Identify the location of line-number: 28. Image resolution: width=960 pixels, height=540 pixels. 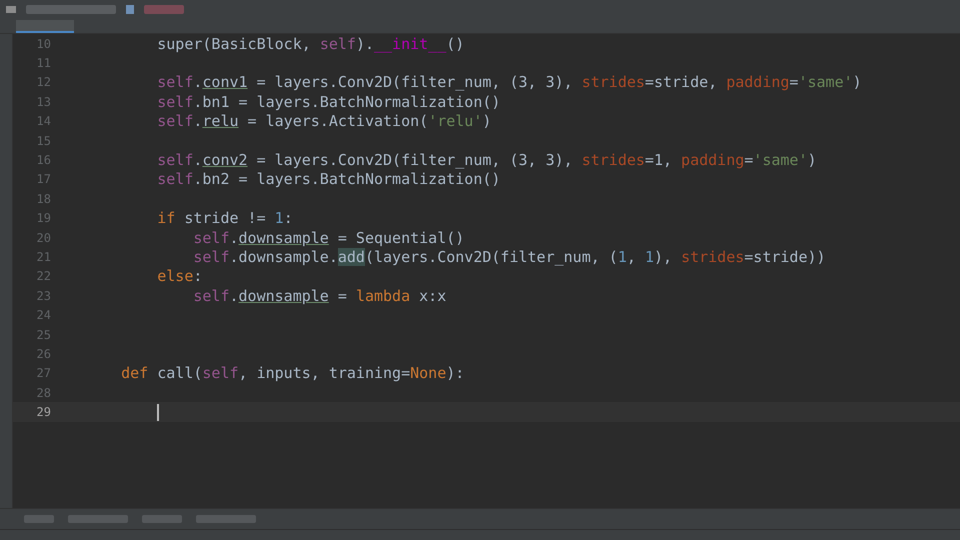
(44, 393).